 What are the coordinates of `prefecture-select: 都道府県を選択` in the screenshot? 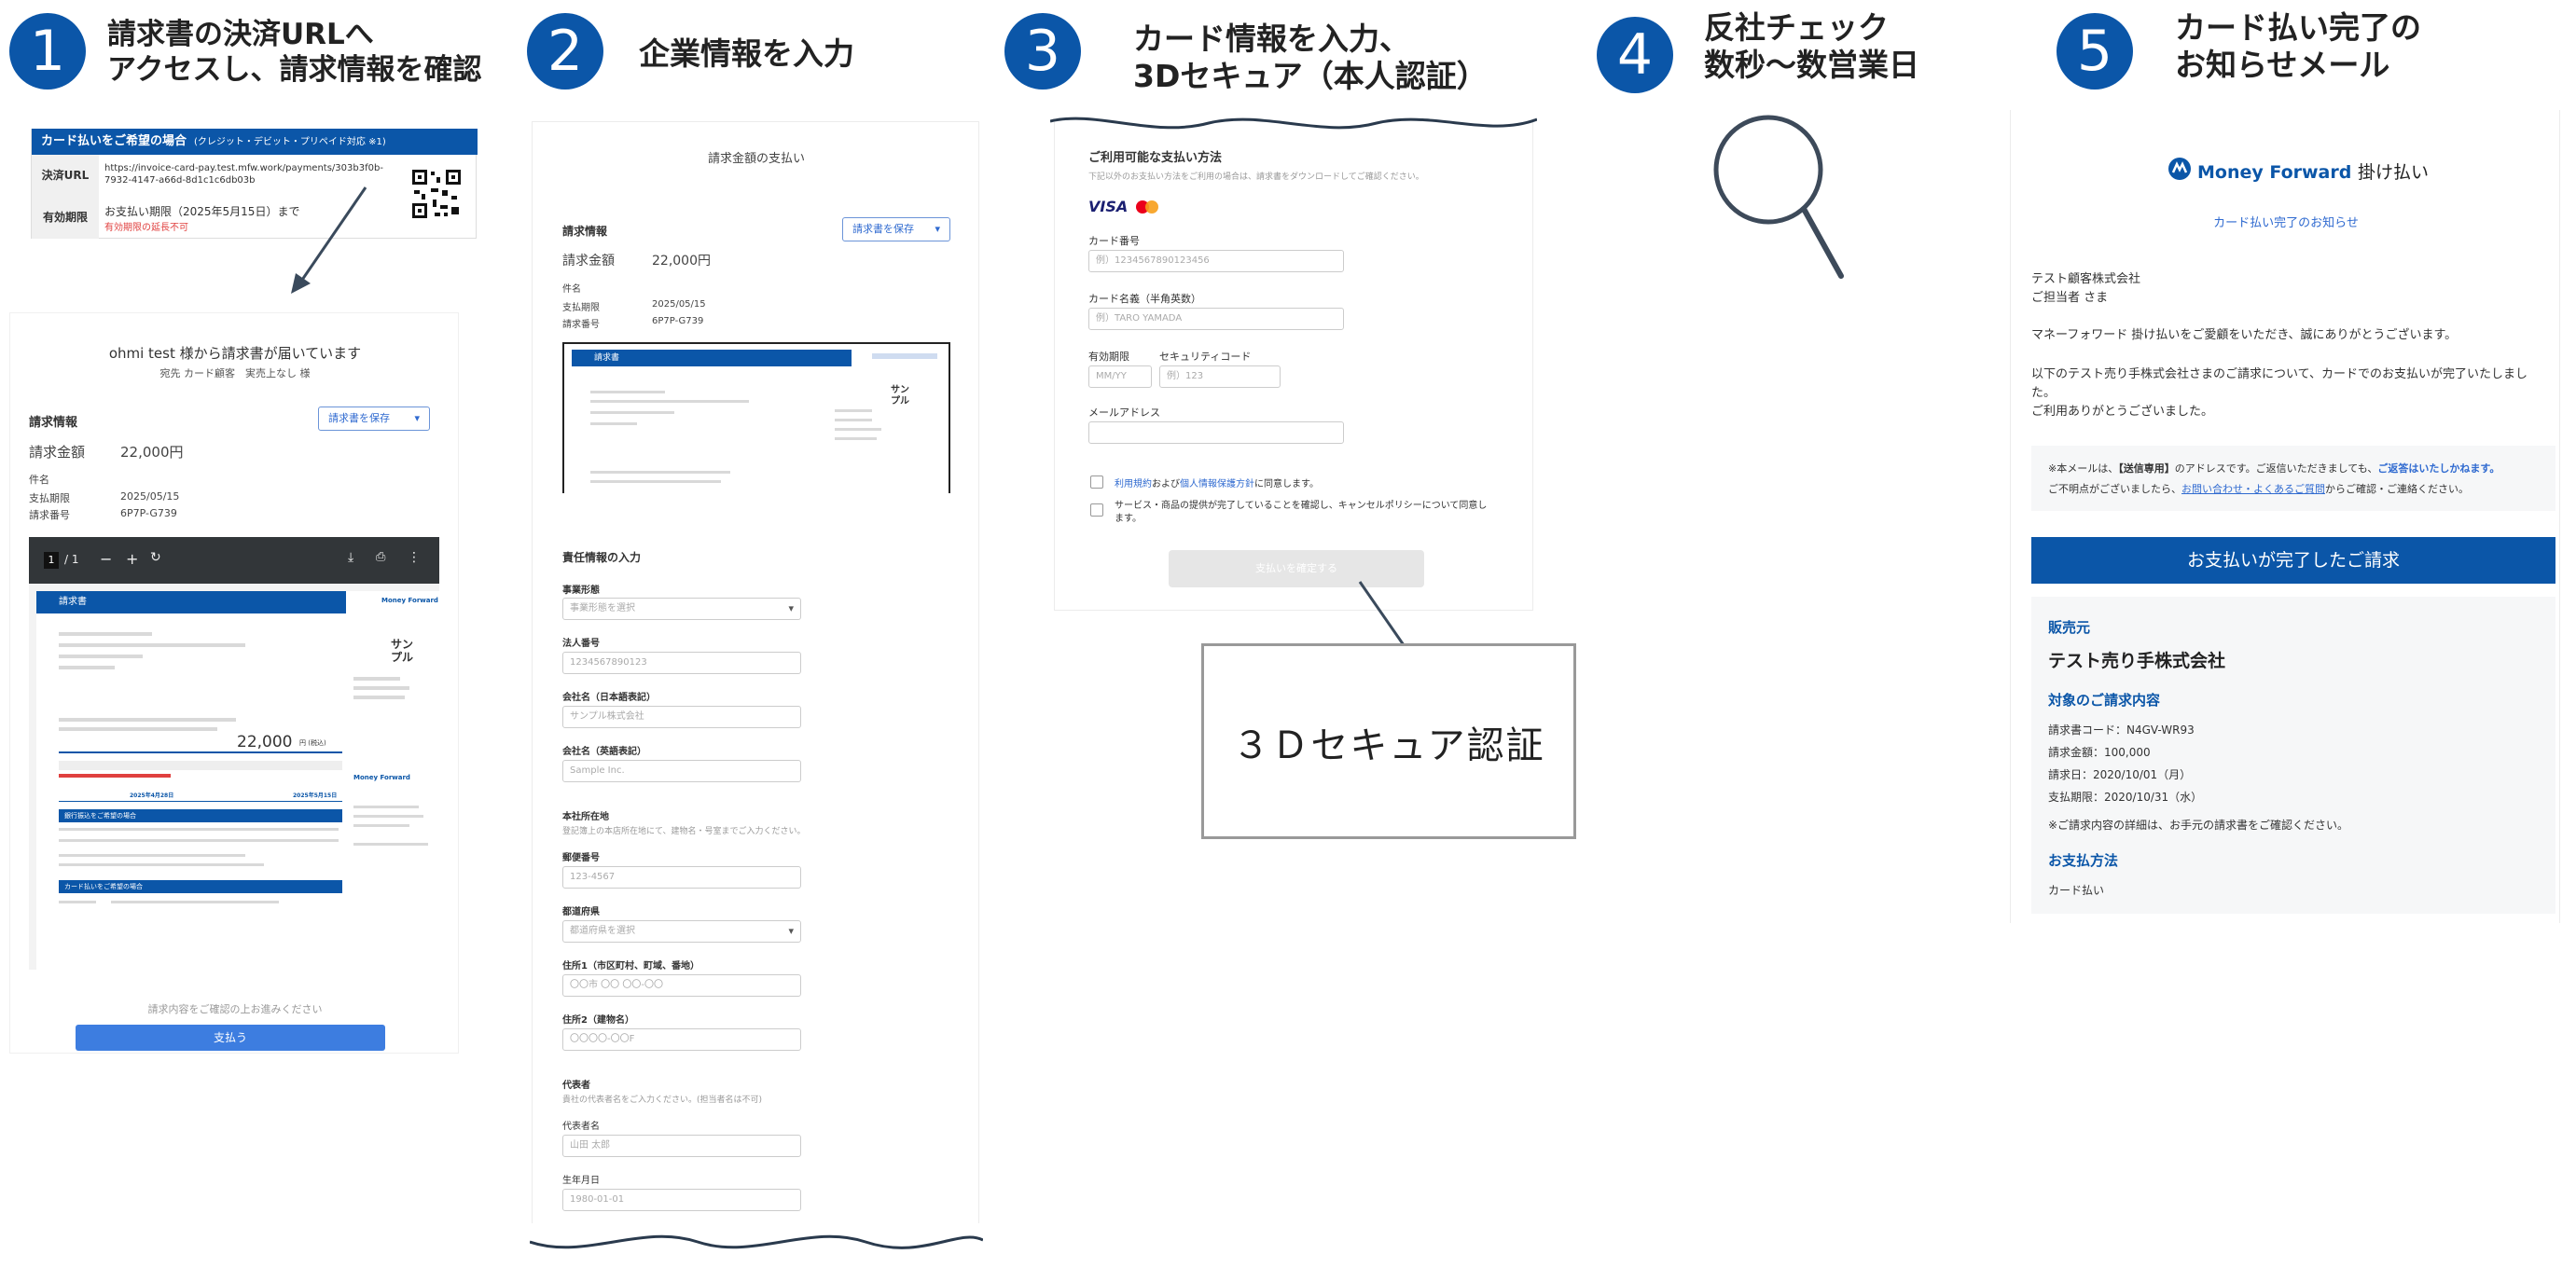 It's located at (681, 931).